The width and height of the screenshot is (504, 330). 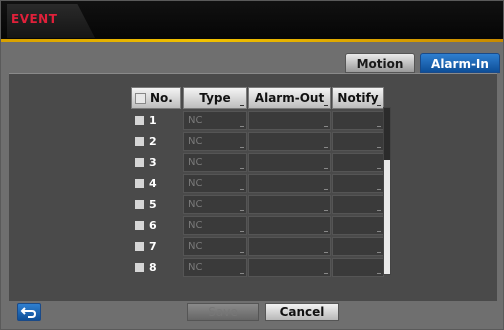 What do you see at coordinates (387, 217) in the screenshot?
I see `scrollbar-thumb` at bounding box center [387, 217].